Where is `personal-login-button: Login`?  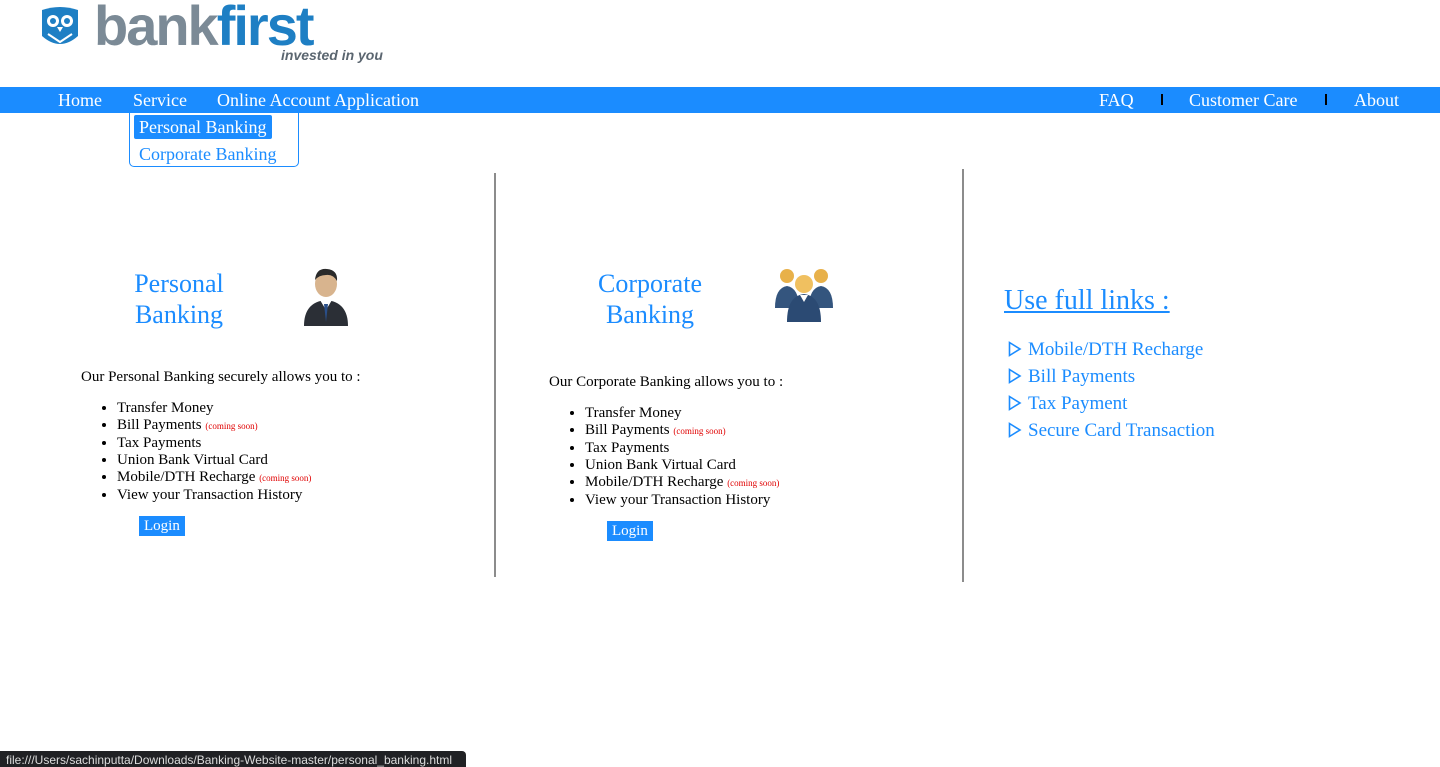
personal-login-button: Login is located at coordinates (162, 526).